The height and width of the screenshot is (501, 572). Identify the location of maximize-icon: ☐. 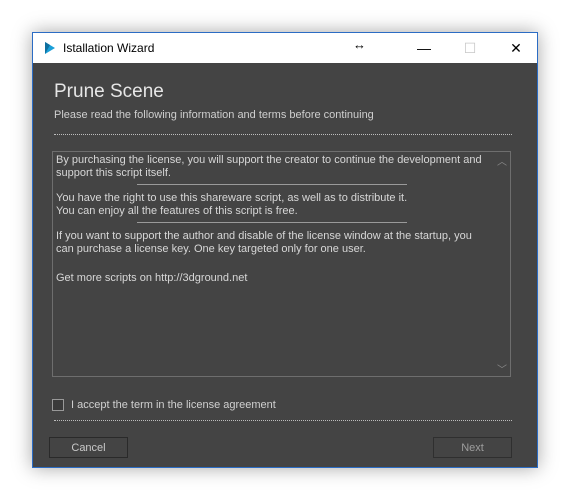
(470, 47).